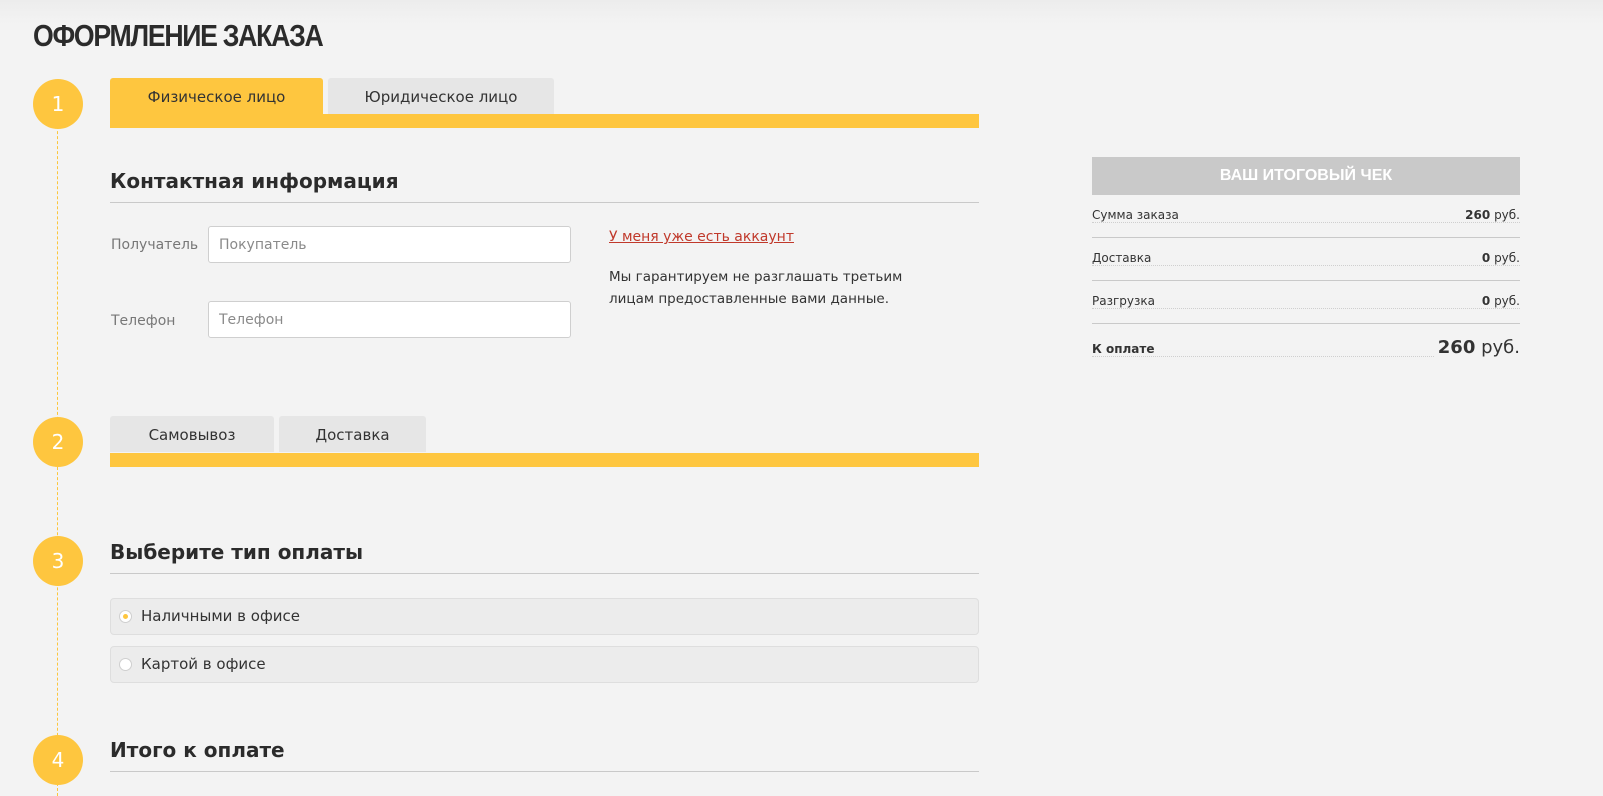 This screenshot has height=796, width=1603. I want to click on receipt-row-delivery: Доставка 0 руб., so click(1306, 259).